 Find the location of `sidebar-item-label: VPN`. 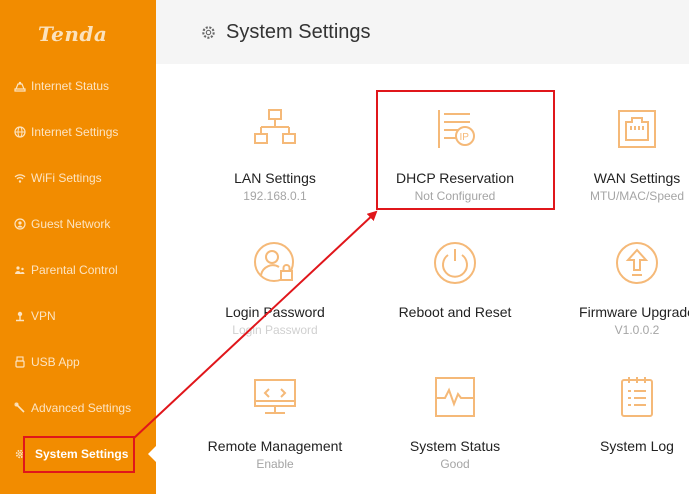

sidebar-item-label: VPN is located at coordinates (43, 316).